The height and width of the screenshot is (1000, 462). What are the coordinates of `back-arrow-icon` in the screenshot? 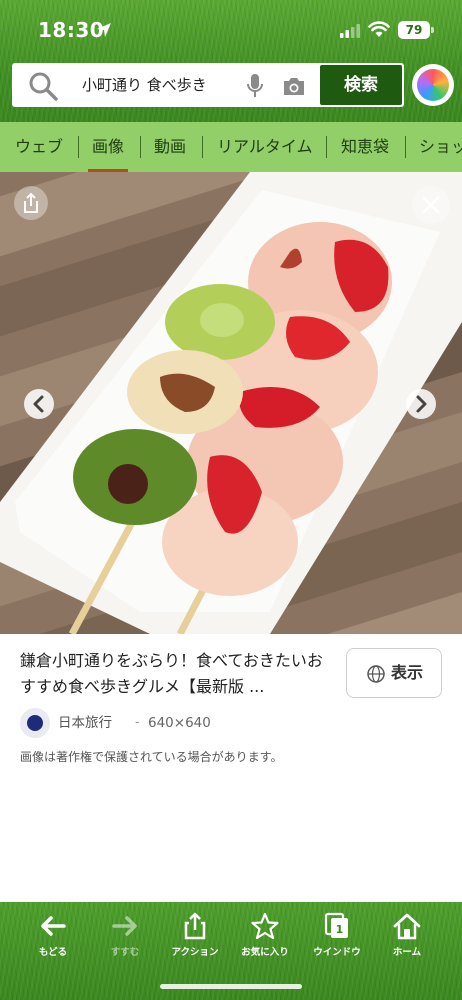 It's located at (53, 926).